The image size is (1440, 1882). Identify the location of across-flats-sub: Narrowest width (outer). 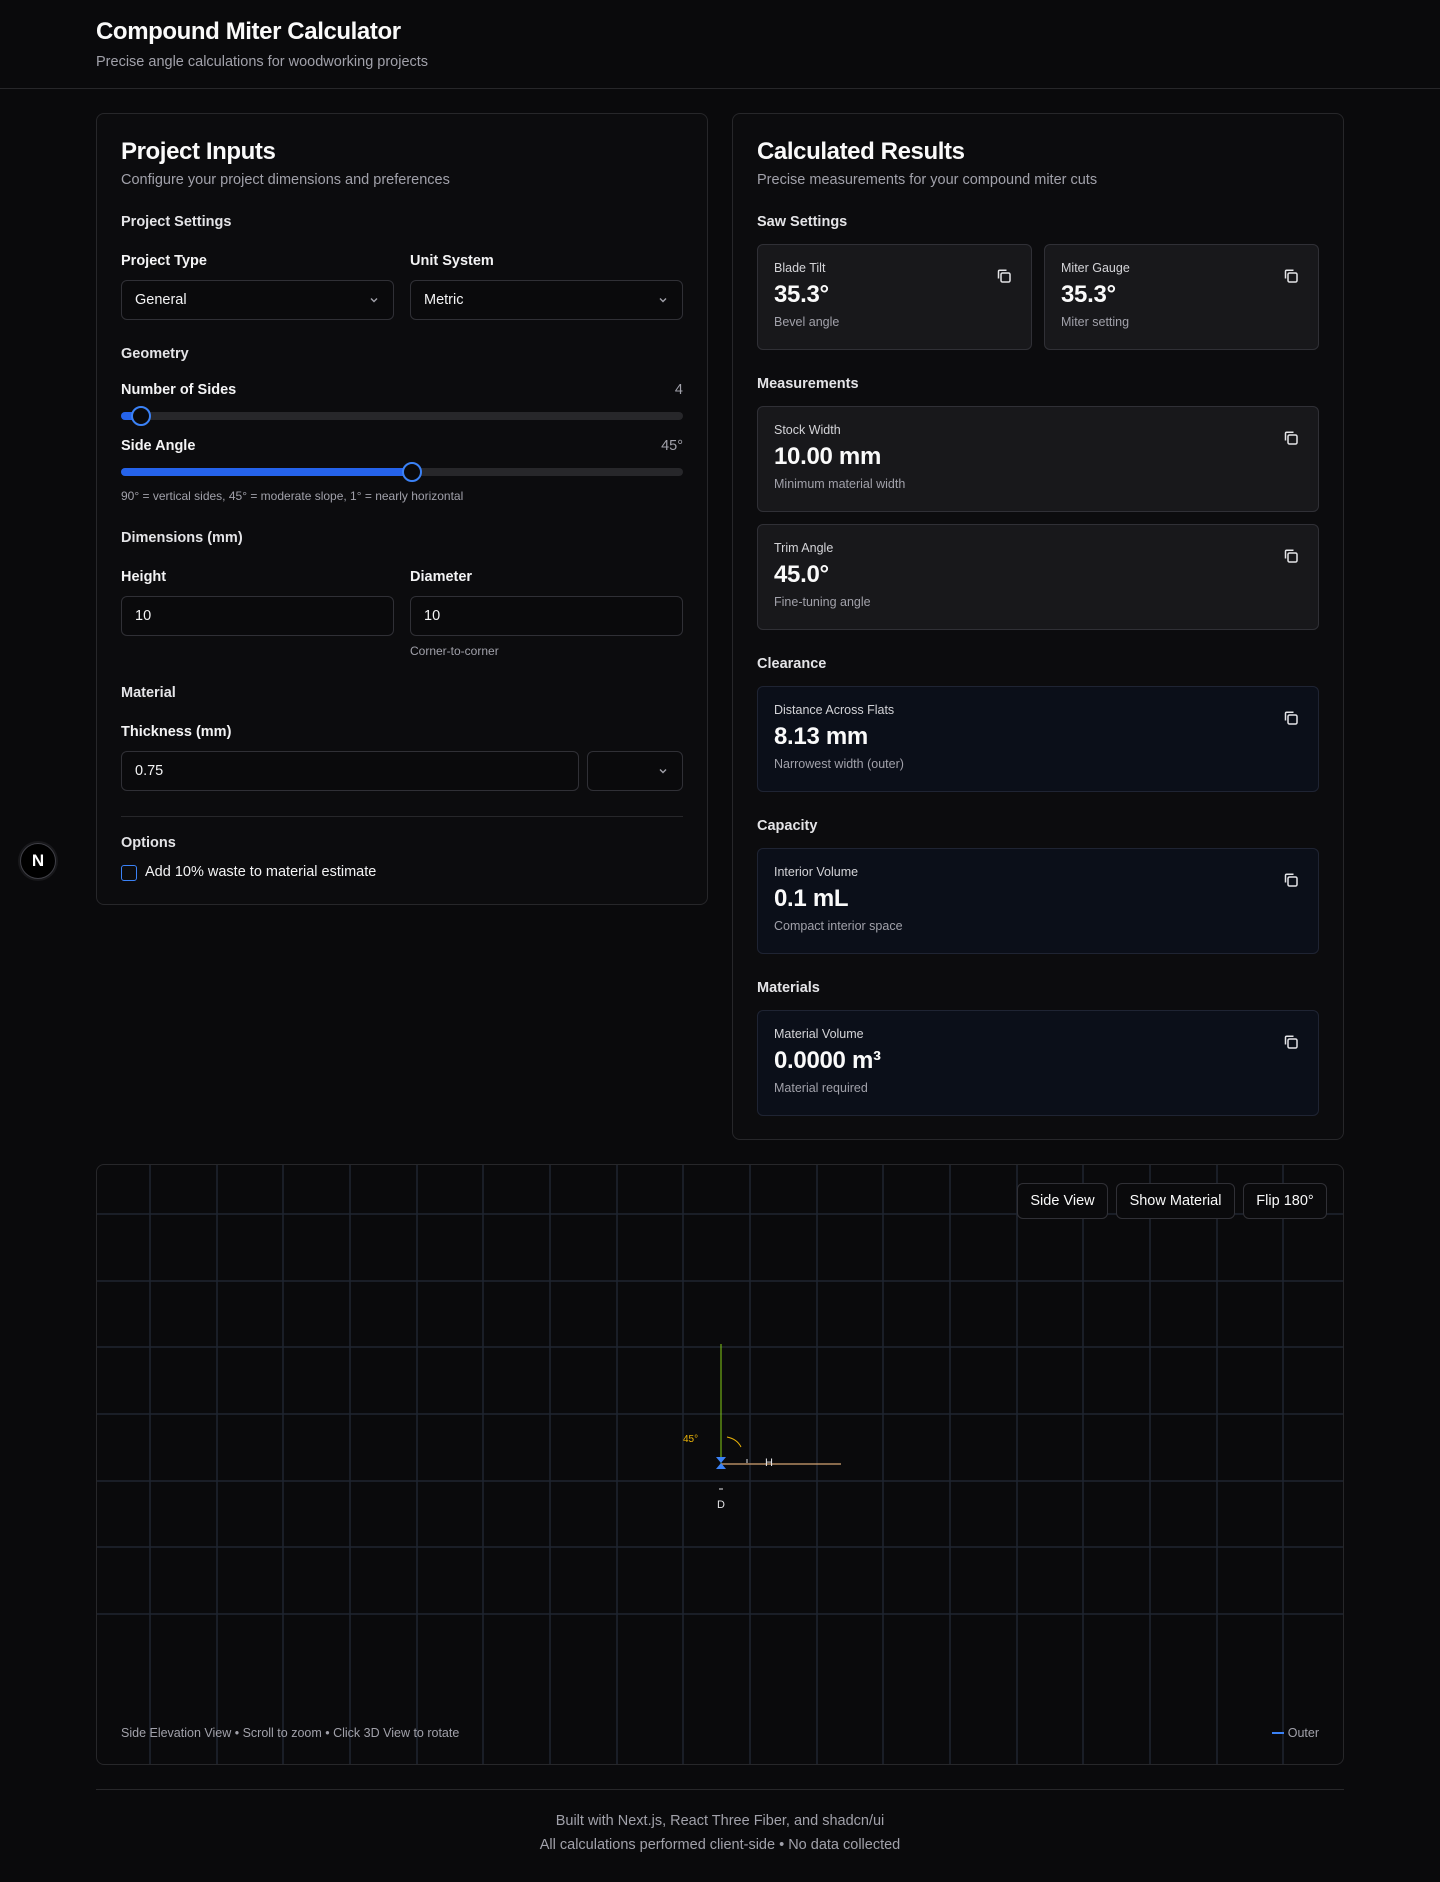
(839, 764).